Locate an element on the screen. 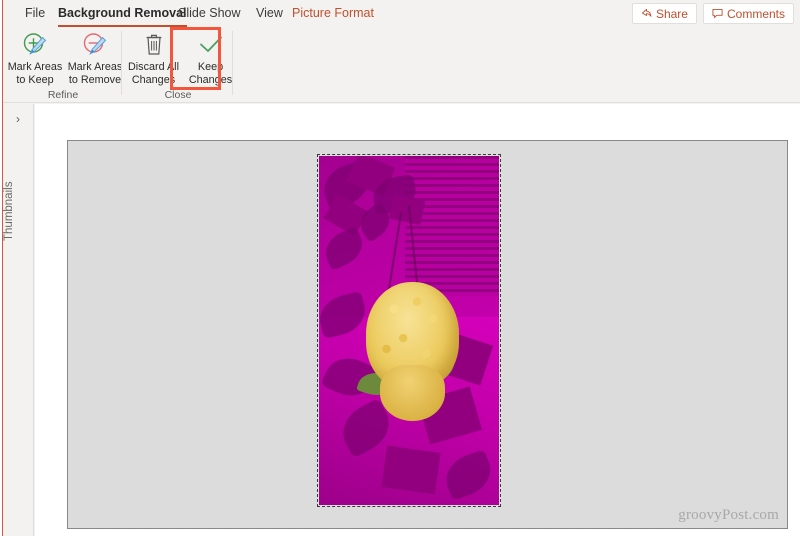  tab-picture-format: Picture Format is located at coordinates (333, 13).